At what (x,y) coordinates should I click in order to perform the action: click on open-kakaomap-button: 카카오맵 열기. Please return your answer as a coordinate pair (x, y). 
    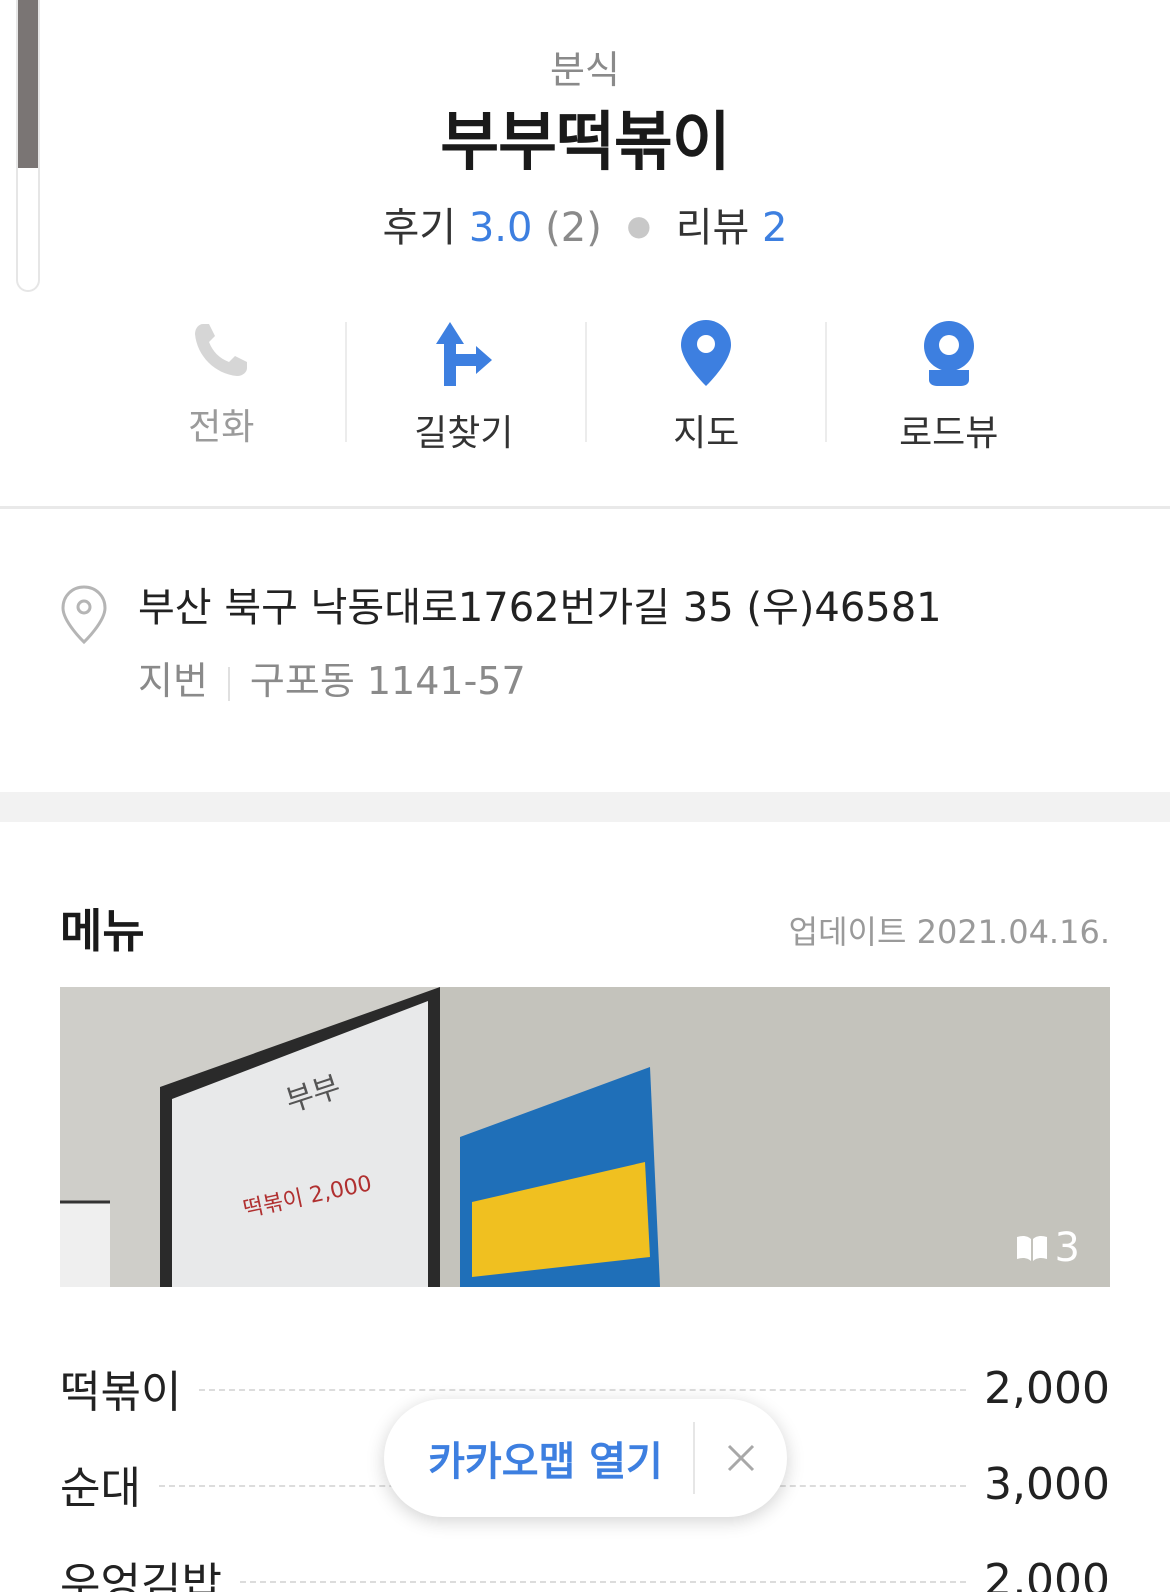
    Looking at the image, I should click on (538, 1458).